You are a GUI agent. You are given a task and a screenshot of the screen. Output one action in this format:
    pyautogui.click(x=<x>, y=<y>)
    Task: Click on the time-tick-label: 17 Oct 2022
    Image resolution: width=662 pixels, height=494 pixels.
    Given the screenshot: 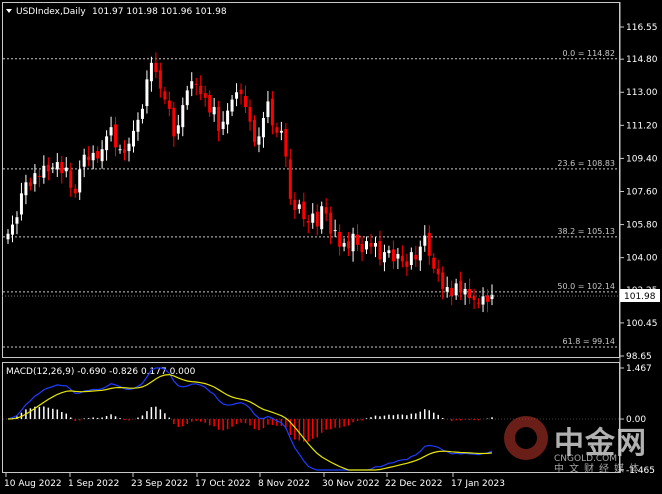 What is the action you would take?
    pyautogui.click(x=223, y=484)
    